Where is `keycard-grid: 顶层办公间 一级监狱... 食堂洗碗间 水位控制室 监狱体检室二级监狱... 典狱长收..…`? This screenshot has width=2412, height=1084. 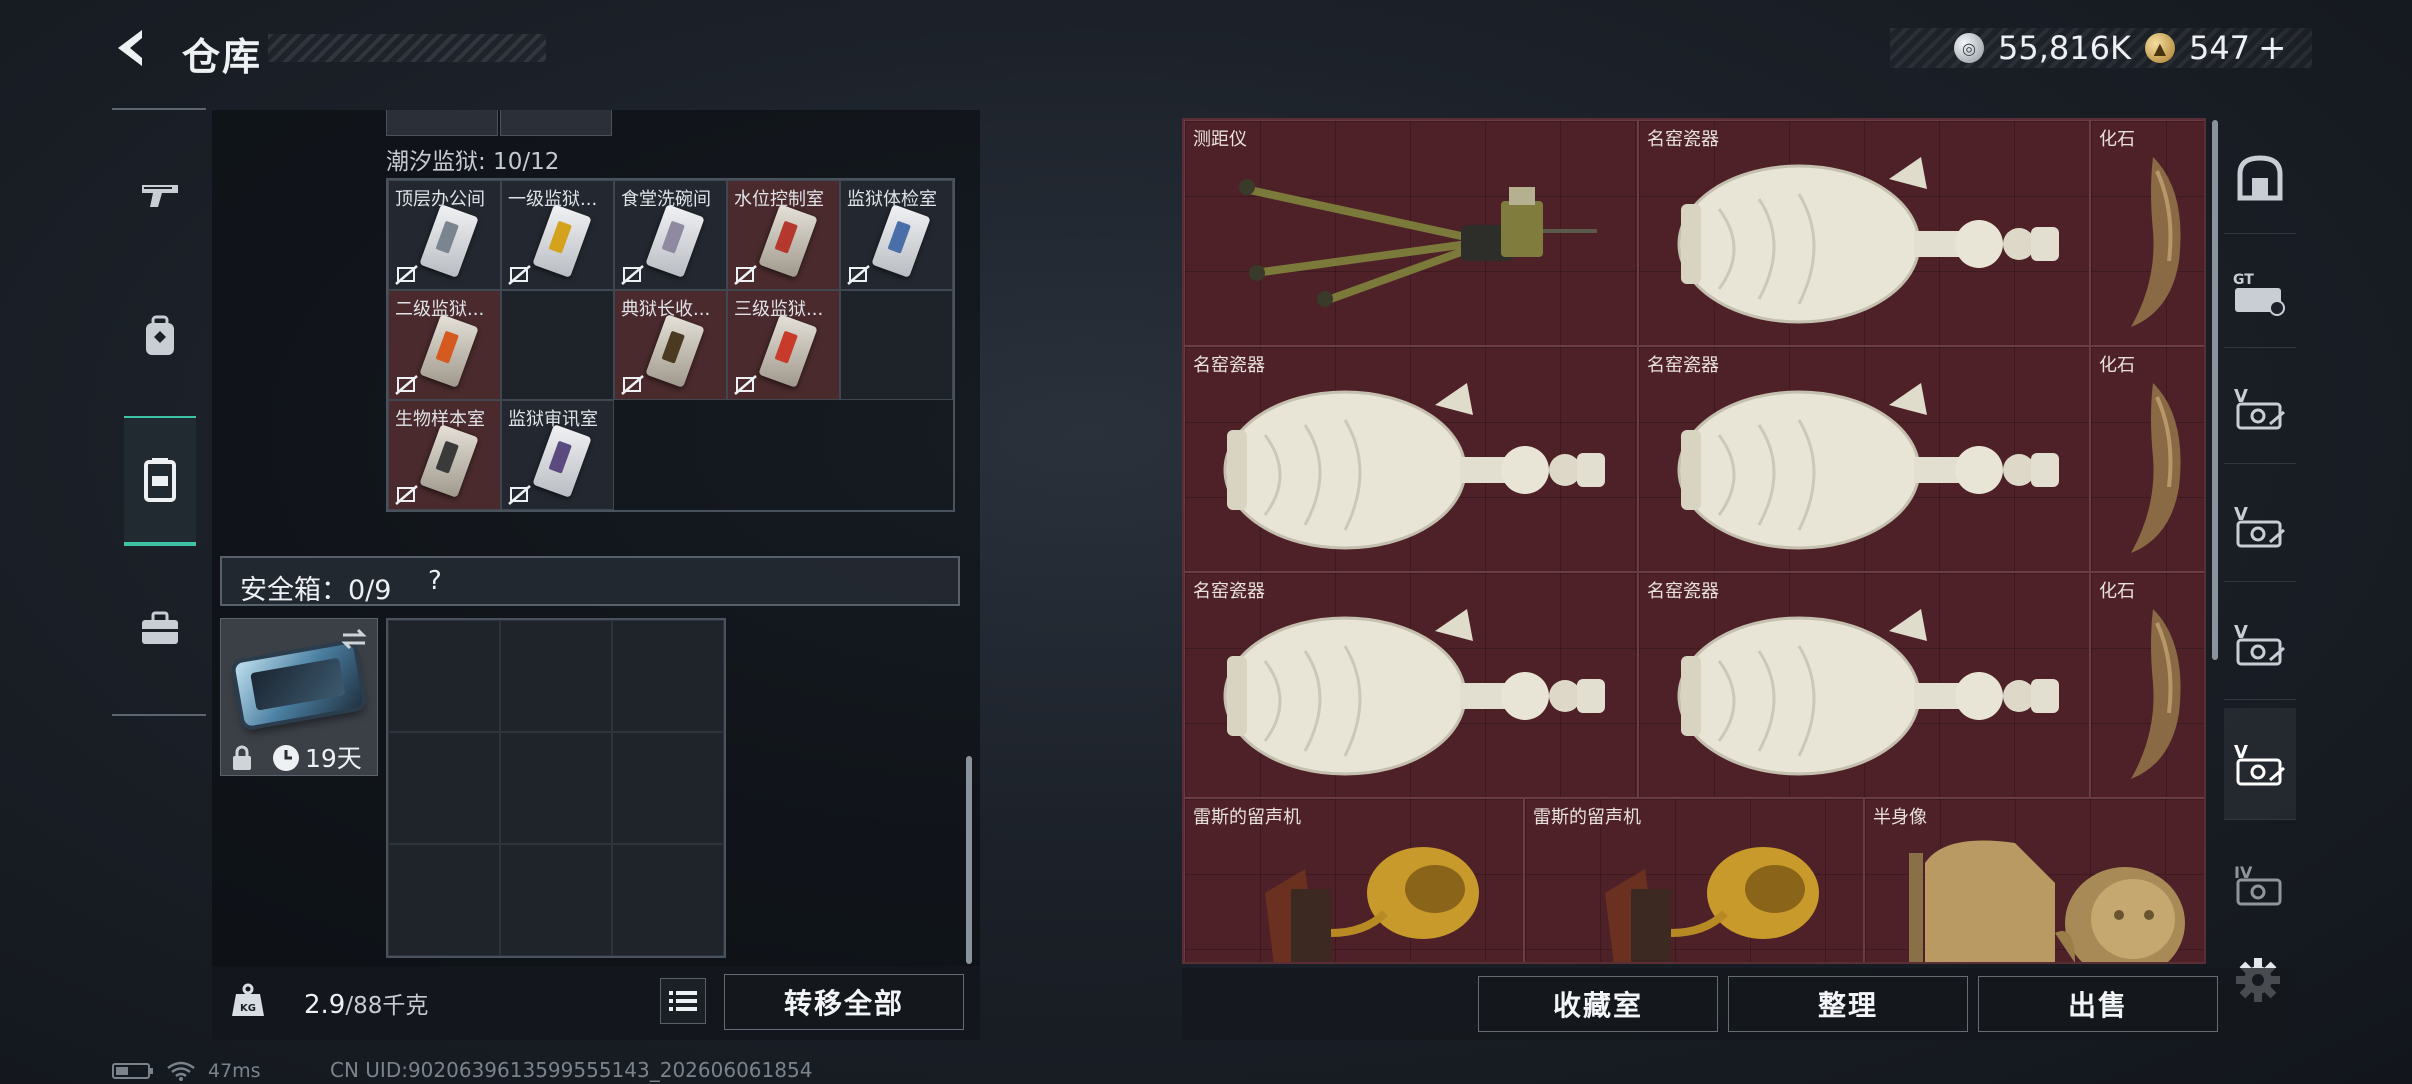 keycard-grid: 顶层办公间 一级监狱... 食堂洗碗间 水位控制室 监狱体检室二级监狱... 典狱长收..… is located at coordinates (670, 345).